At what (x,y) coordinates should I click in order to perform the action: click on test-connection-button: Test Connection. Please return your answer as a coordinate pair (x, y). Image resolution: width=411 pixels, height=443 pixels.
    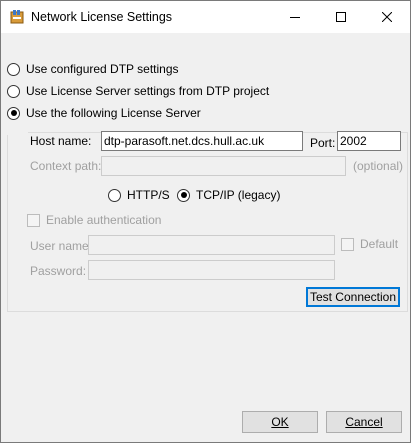
    Looking at the image, I should click on (353, 297).